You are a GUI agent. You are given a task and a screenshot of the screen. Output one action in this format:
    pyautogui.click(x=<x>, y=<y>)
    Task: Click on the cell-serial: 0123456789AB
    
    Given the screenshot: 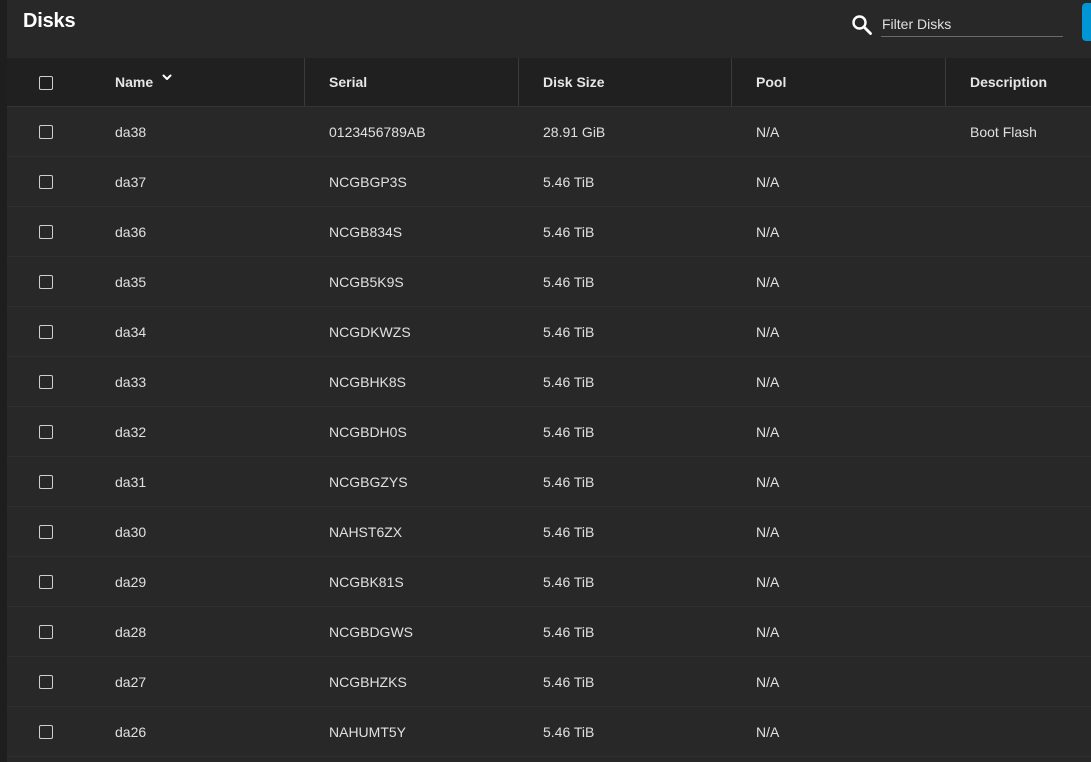 What is the action you would take?
    pyautogui.click(x=377, y=132)
    